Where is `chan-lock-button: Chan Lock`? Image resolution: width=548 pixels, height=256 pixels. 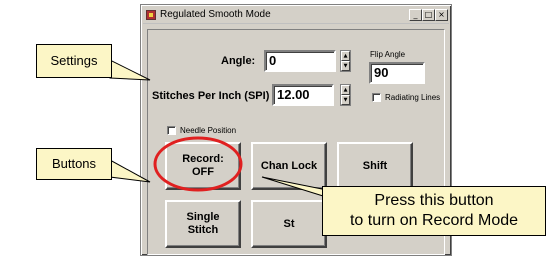
chan-lock-button: Chan Lock is located at coordinates (289, 166).